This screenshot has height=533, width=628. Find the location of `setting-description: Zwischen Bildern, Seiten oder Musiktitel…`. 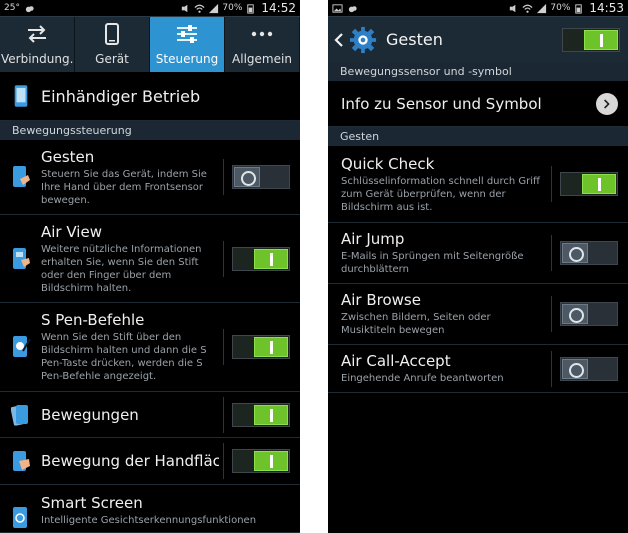

setting-description: Zwischen Bildern, Seiten oder Musiktitel… is located at coordinates (416, 324).